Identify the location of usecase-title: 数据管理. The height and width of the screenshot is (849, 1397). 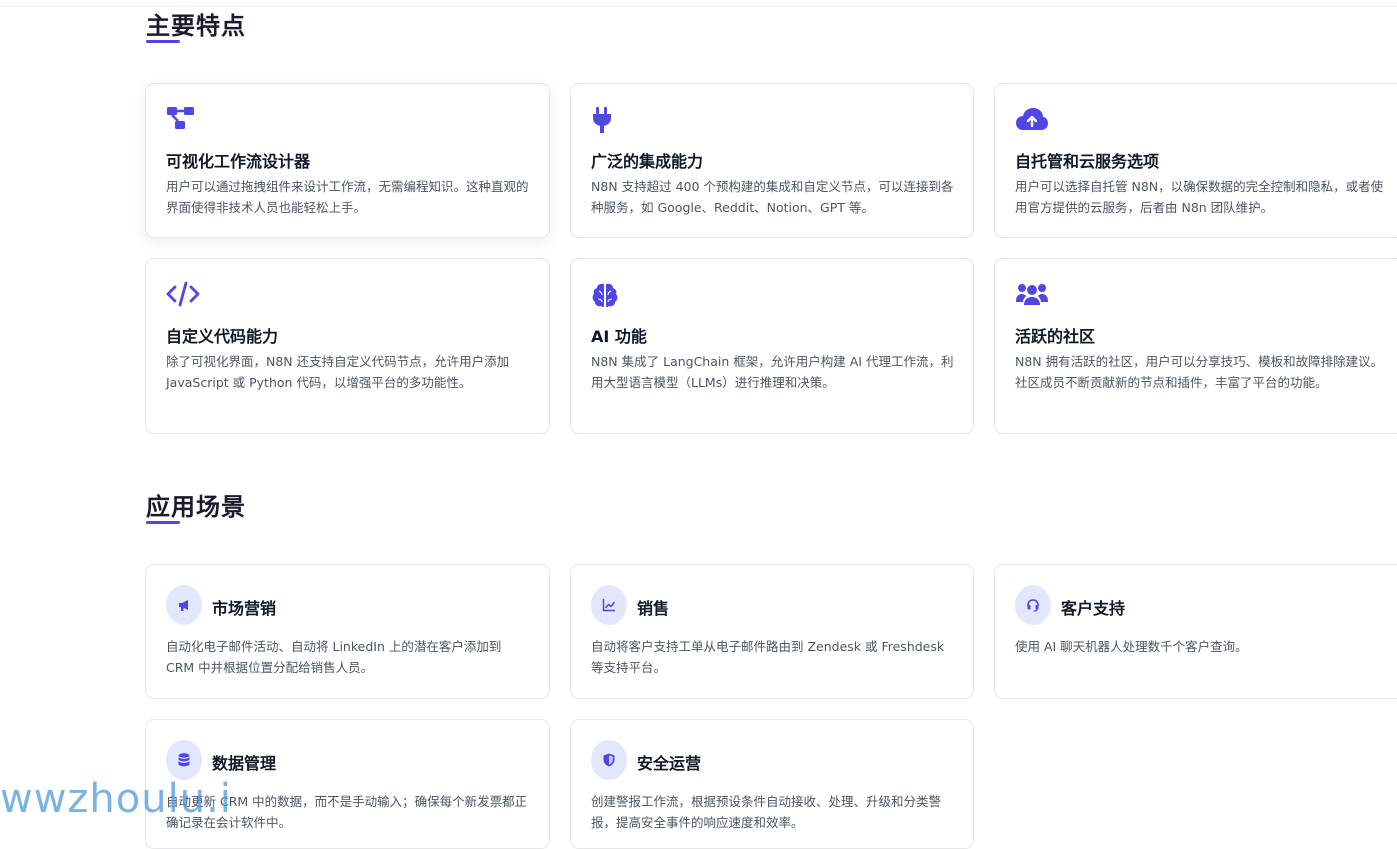
(244, 763).